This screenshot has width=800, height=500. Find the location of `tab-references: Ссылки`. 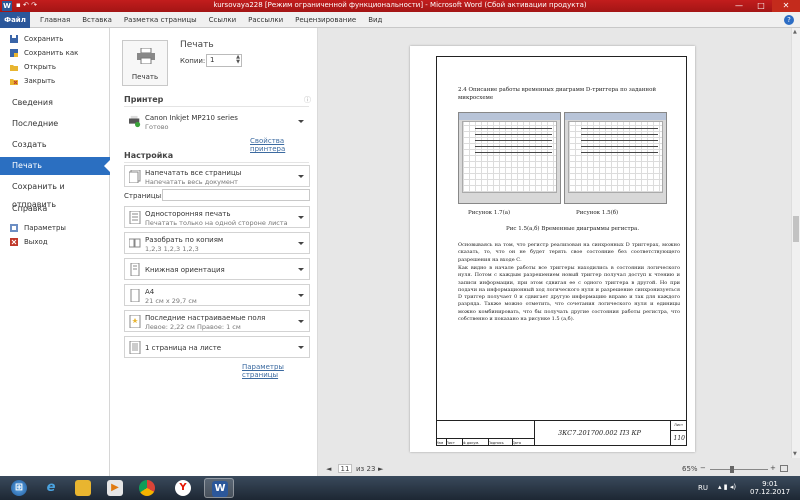

tab-references: Ссылки is located at coordinates (223, 20).